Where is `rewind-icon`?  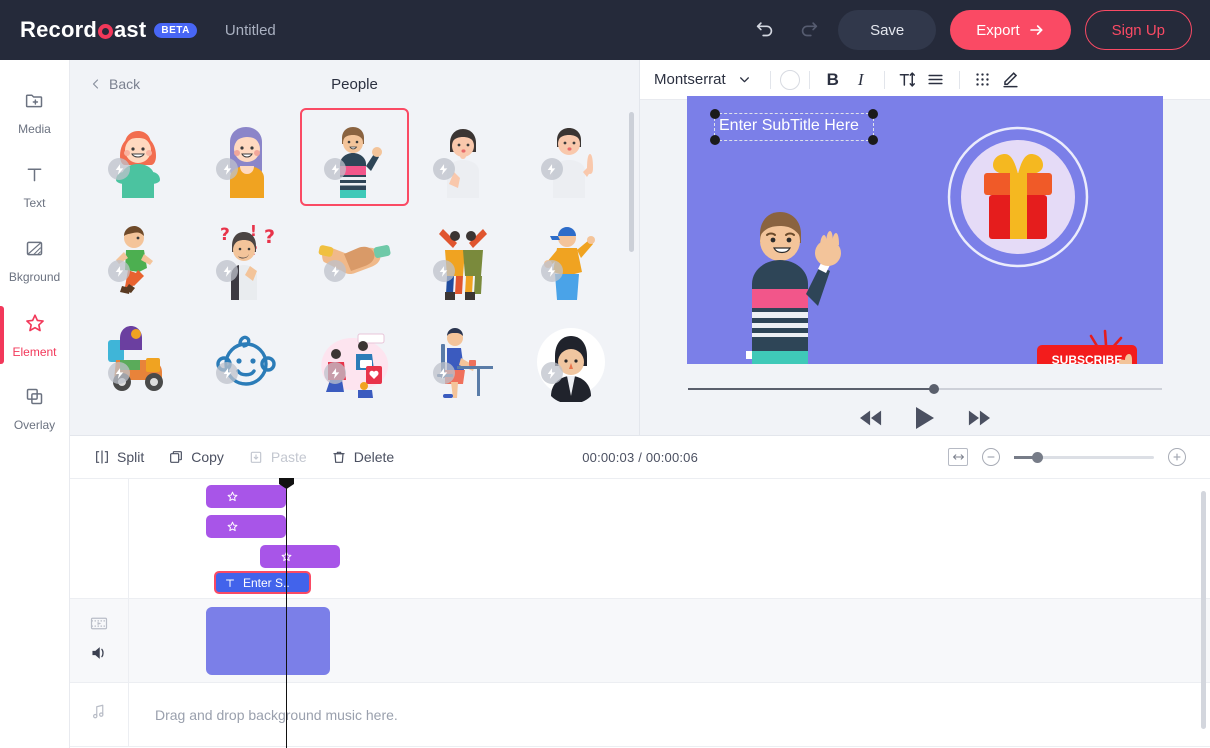
rewind-icon is located at coordinates (871, 418).